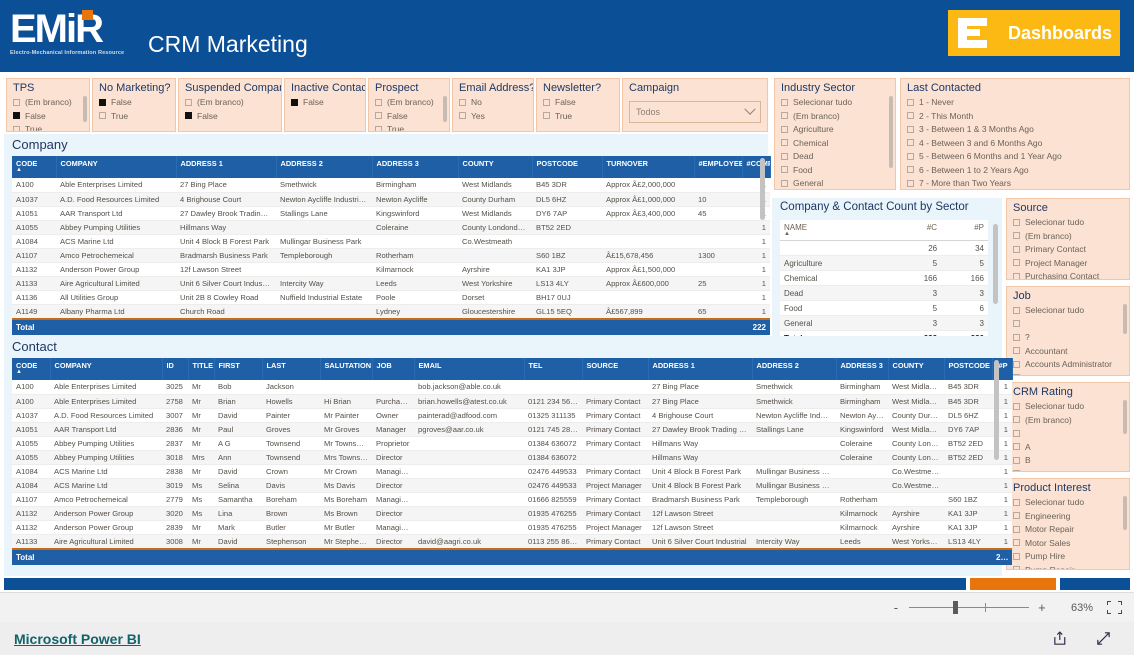  I want to click on column-header-source: SOURCE, so click(615, 369).